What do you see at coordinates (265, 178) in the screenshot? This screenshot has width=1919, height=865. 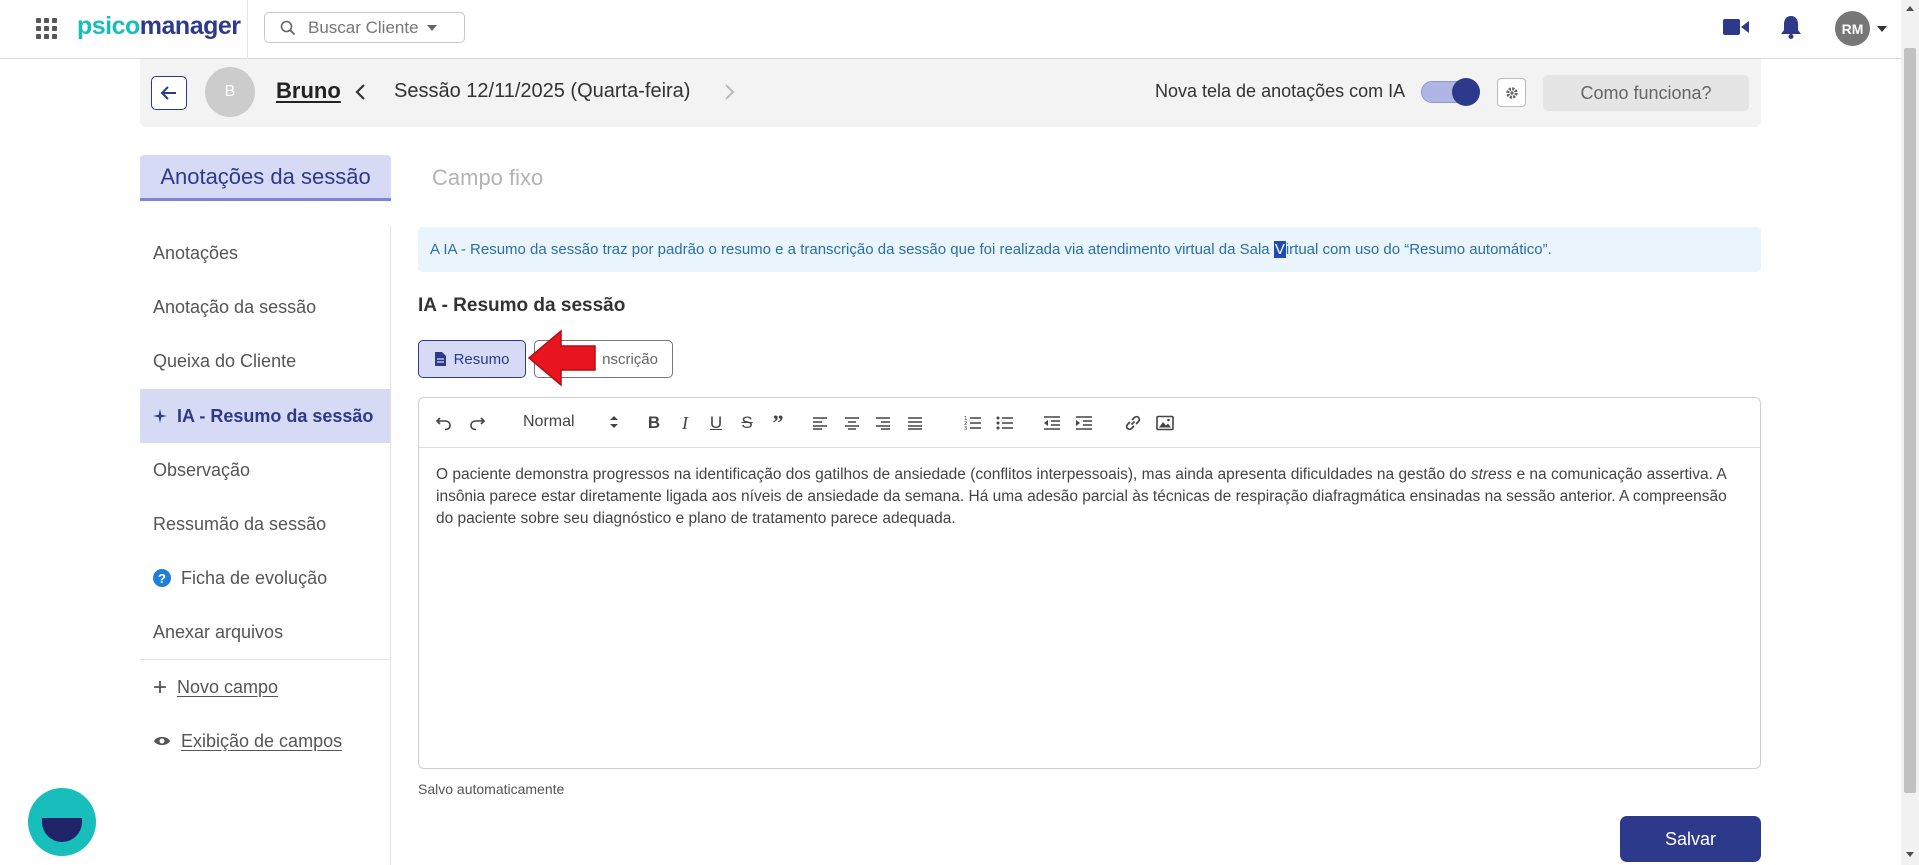 I see `tab-session-notes: Anotações da sessão` at bounding box center [265, 178].